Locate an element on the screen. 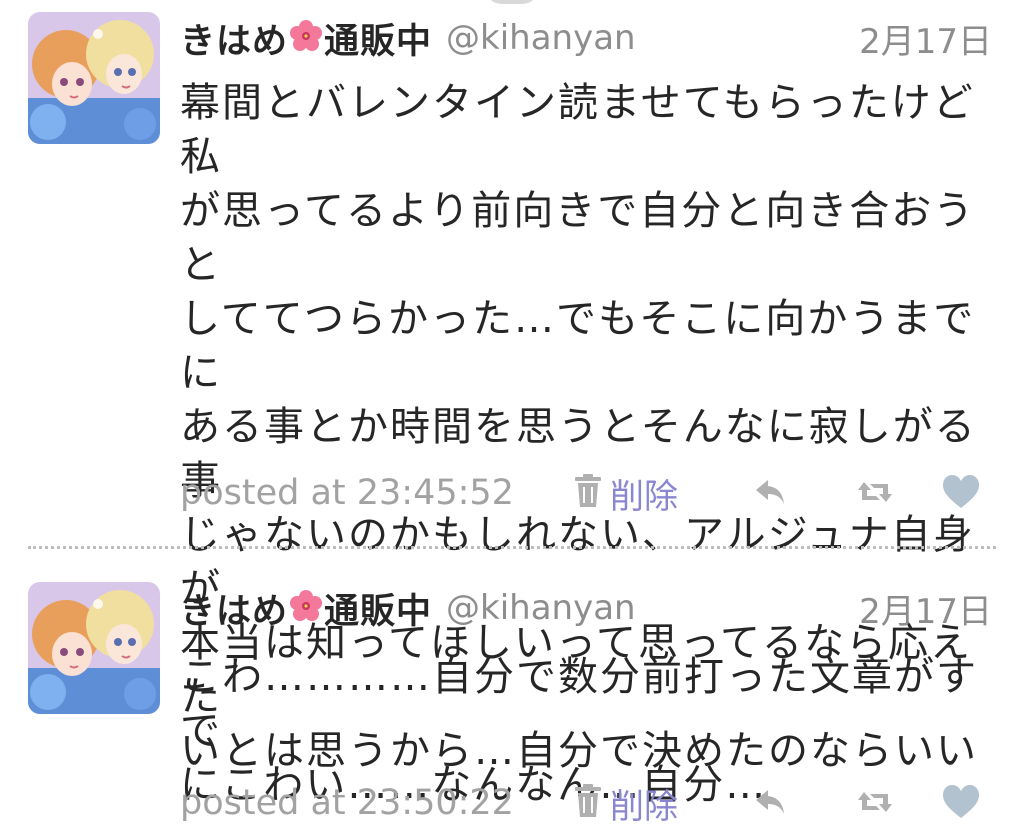 The width and height of the screenshot is (1024, 834). posted-at: posted at 23:50:22 is located at coordinates (347, 803).